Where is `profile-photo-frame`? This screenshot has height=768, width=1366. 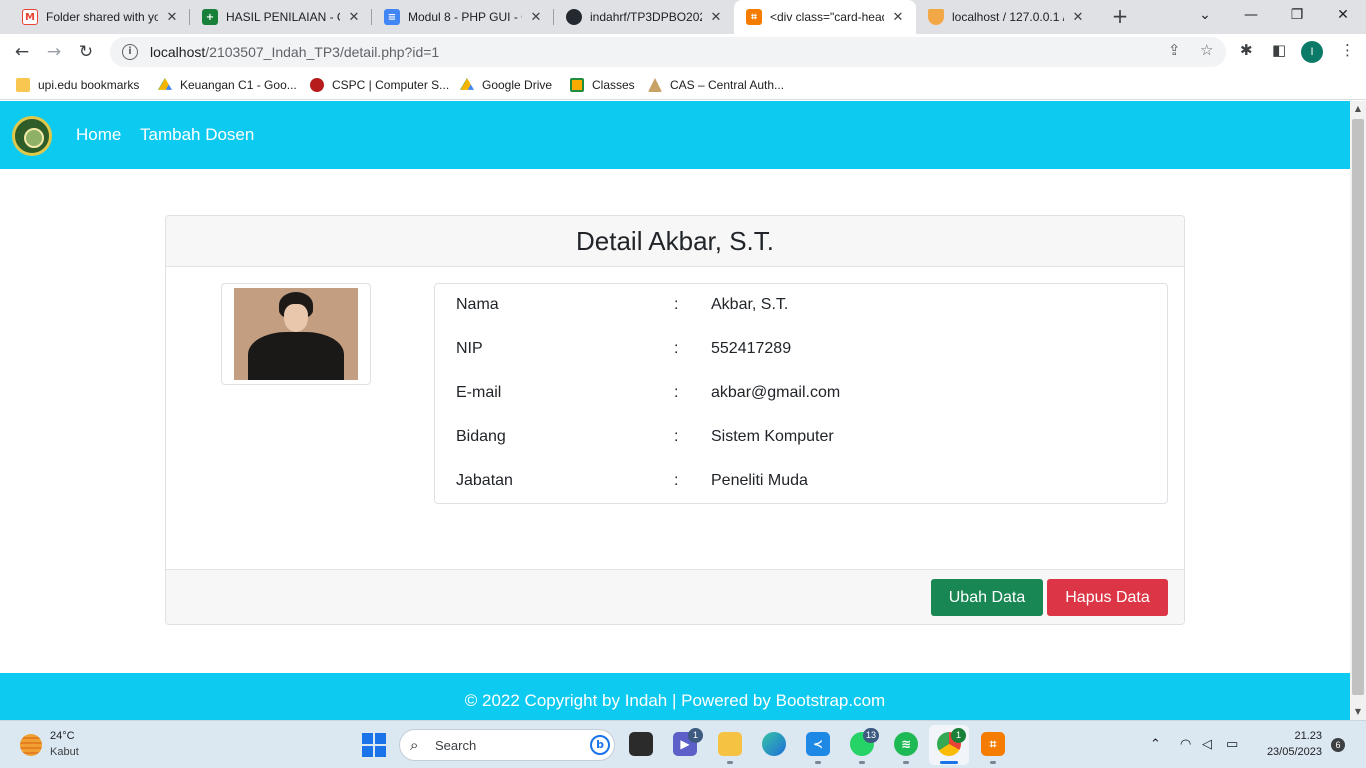
profile-photo-frame is located at coordinates (296, 334).